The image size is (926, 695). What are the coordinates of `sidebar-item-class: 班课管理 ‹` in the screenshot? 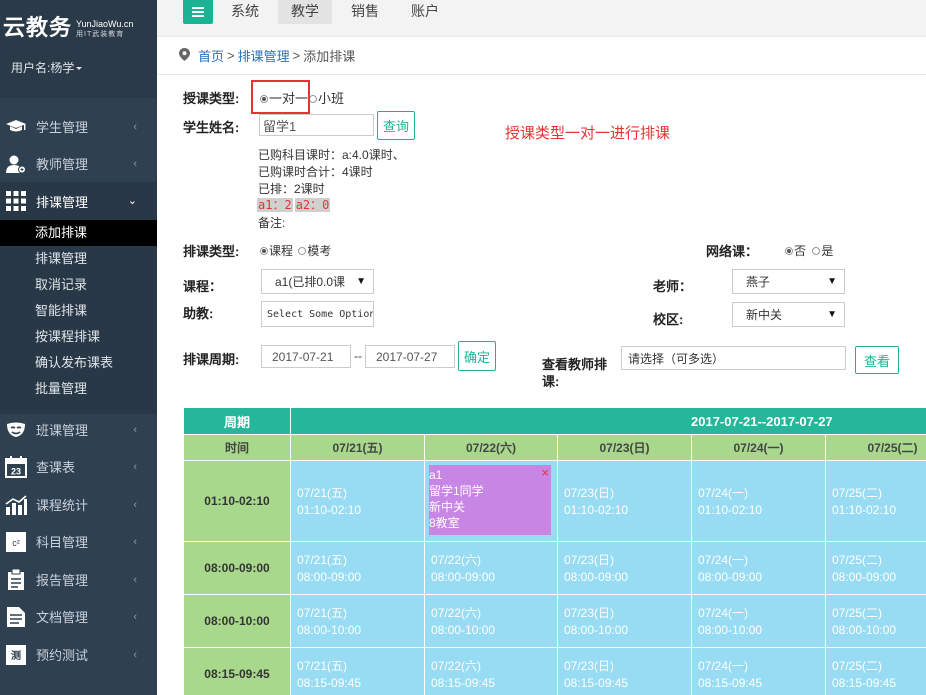 It's located at (78, 429).